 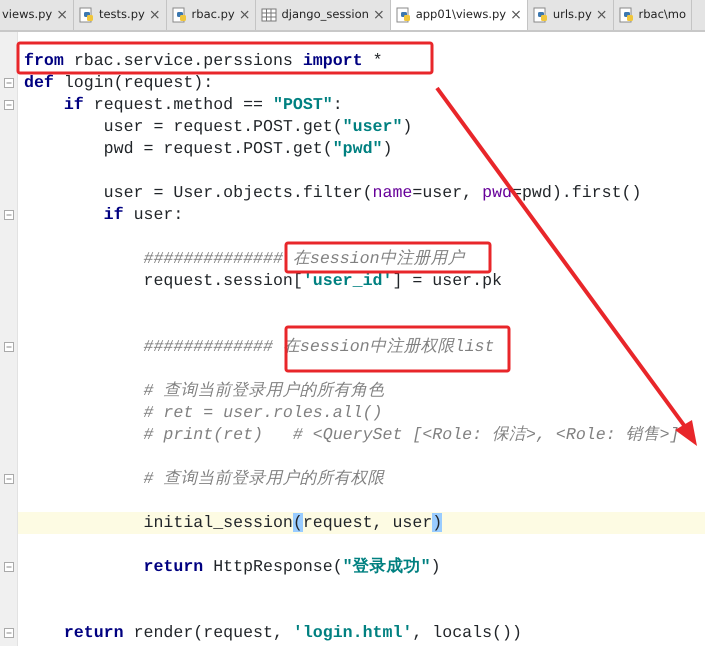 I want to click on code-comment: #############, so click(x=208, y=346).